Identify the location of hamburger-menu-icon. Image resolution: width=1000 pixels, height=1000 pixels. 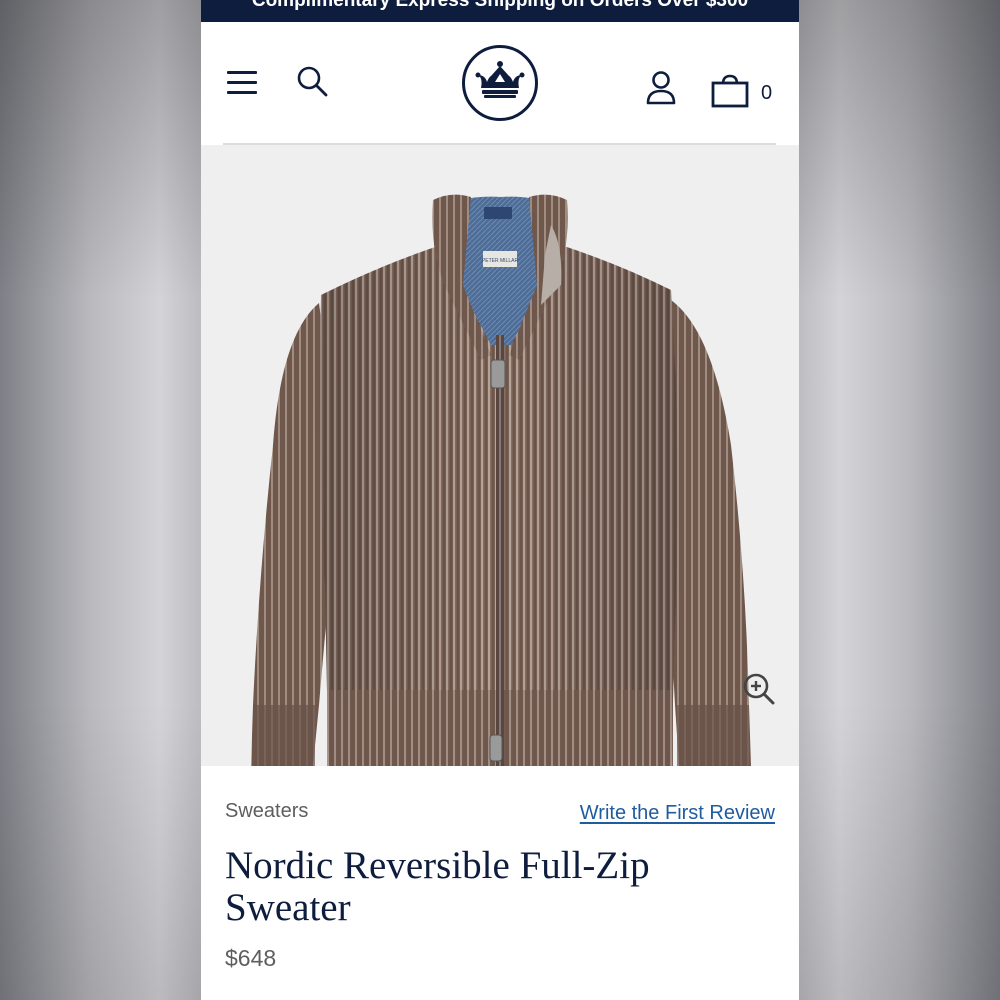
(242, 82).